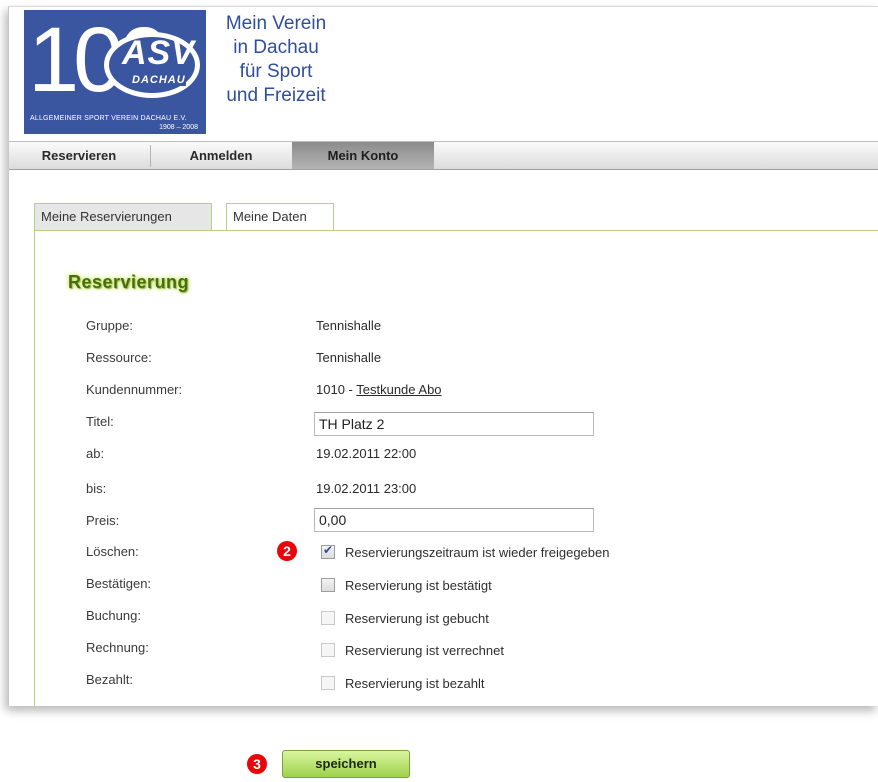 The image size is (878, 782). What do you see at coordinates (454, 424) in the screenshot?
I see `titel-field` at bounding box center [454, 424].